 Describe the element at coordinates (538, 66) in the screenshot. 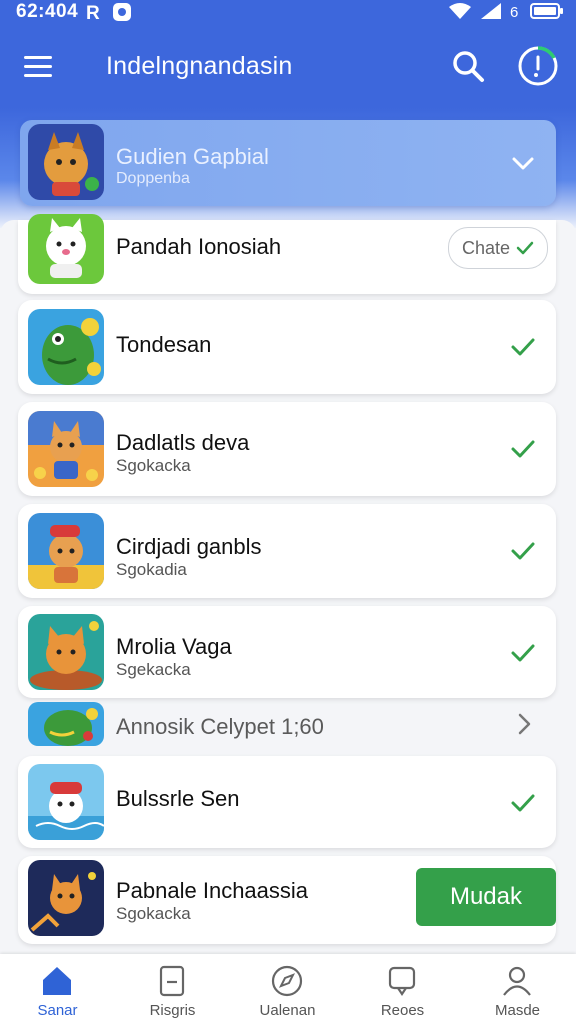

I see `timer-icon` at that location.